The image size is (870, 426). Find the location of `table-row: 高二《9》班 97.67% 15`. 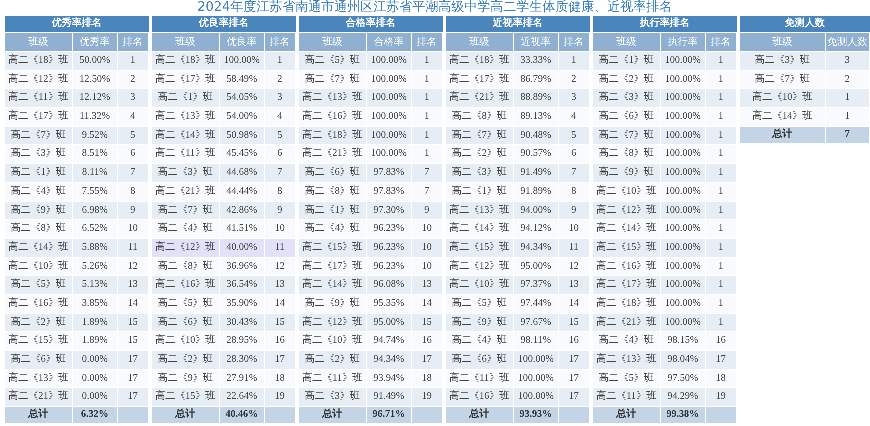

table-row: 高二《9》班 97.67% 15 is located at coordinates (518, 323).